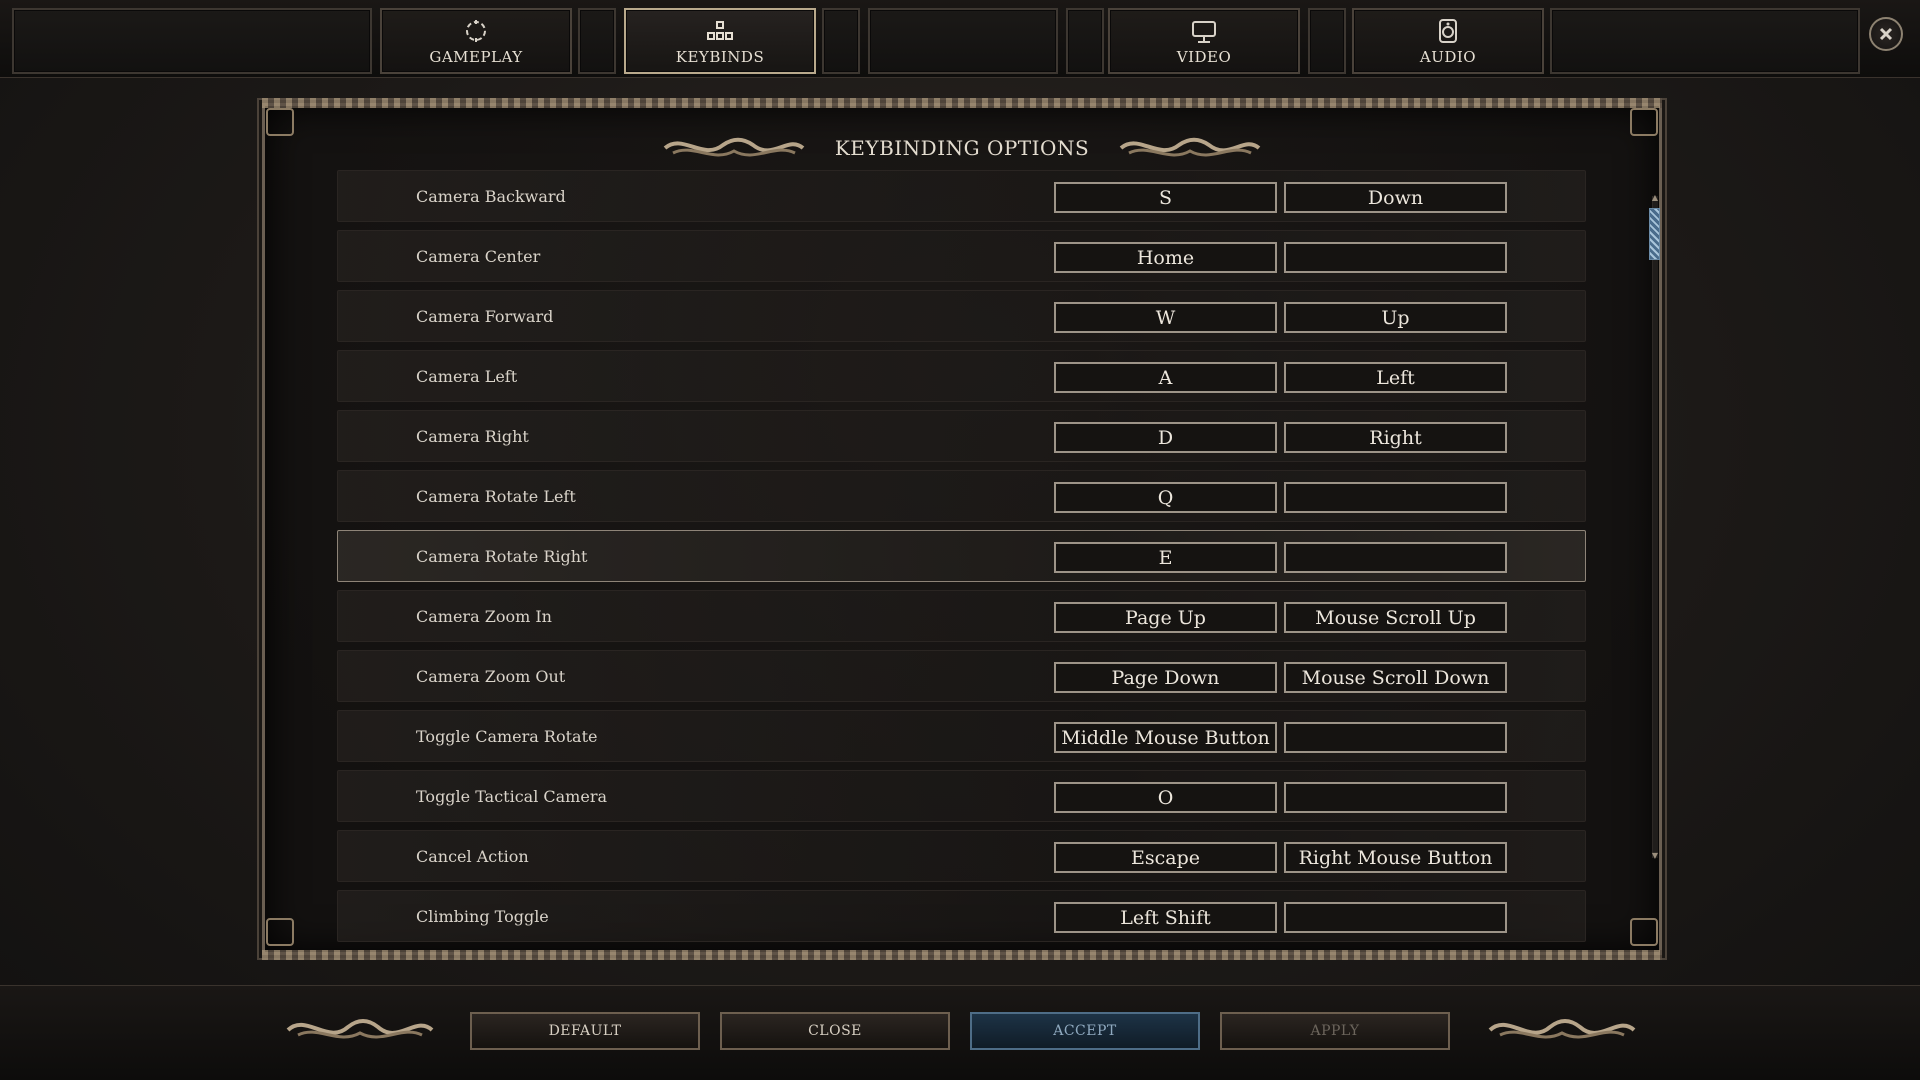 This screenshot has height=1080, width=1920. What do you see at coordinates (961, 736) in the screenshot?
I see `binding-row-toggle-camera-rotate: Toggle Camera Rotate Middle Mouse Button` at bounding box center [961, 736].